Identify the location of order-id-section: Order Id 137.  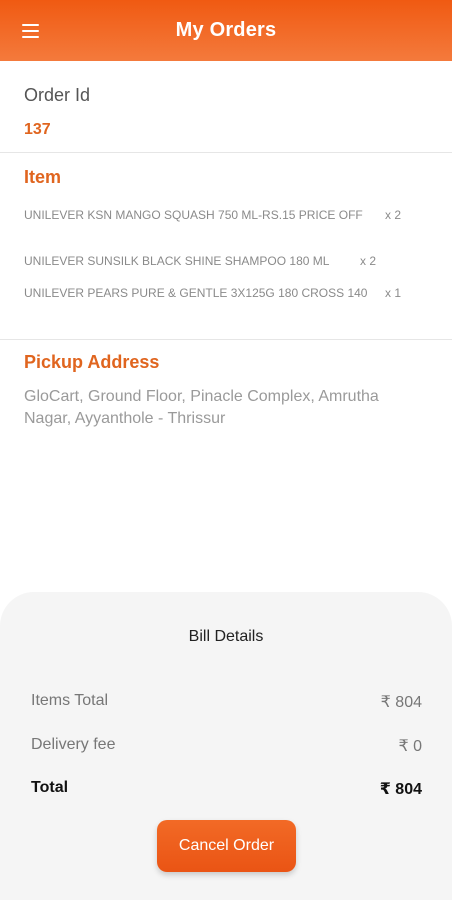
(226, 107).